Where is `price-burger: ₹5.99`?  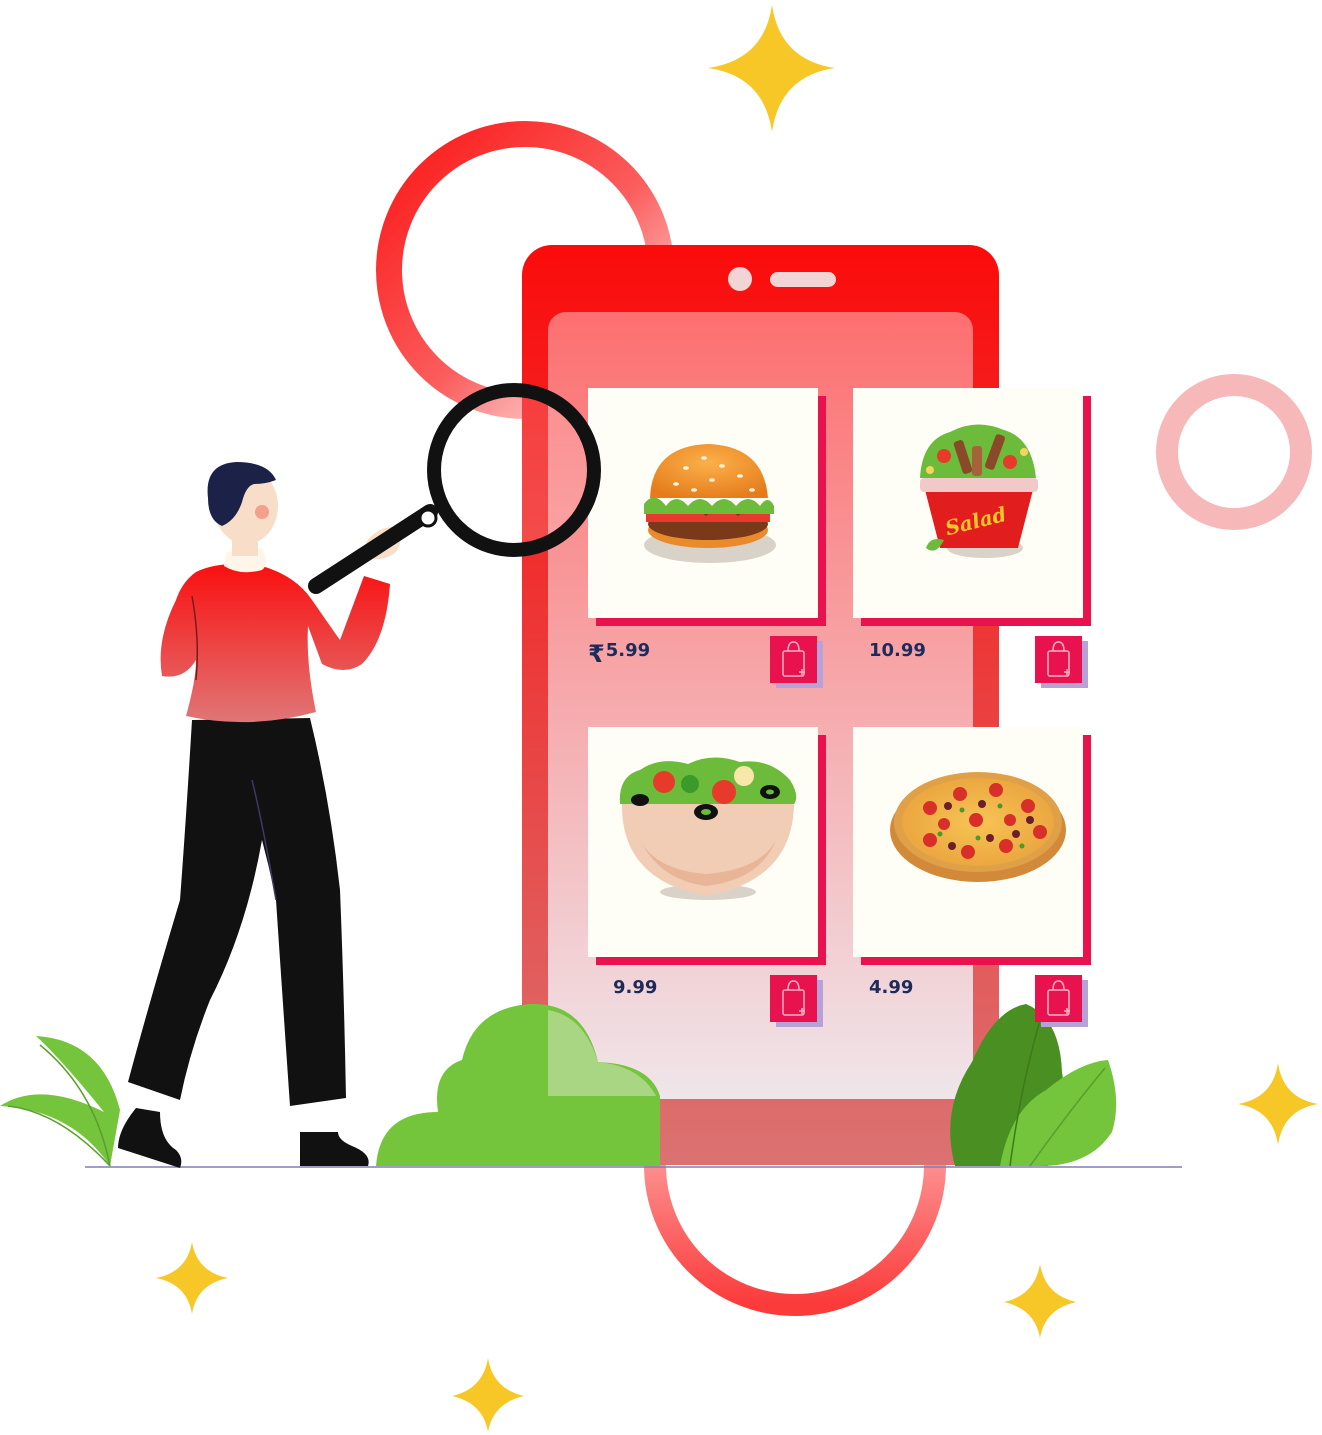 price-burger: ₹5.99 is located at coordinates (619, 654).